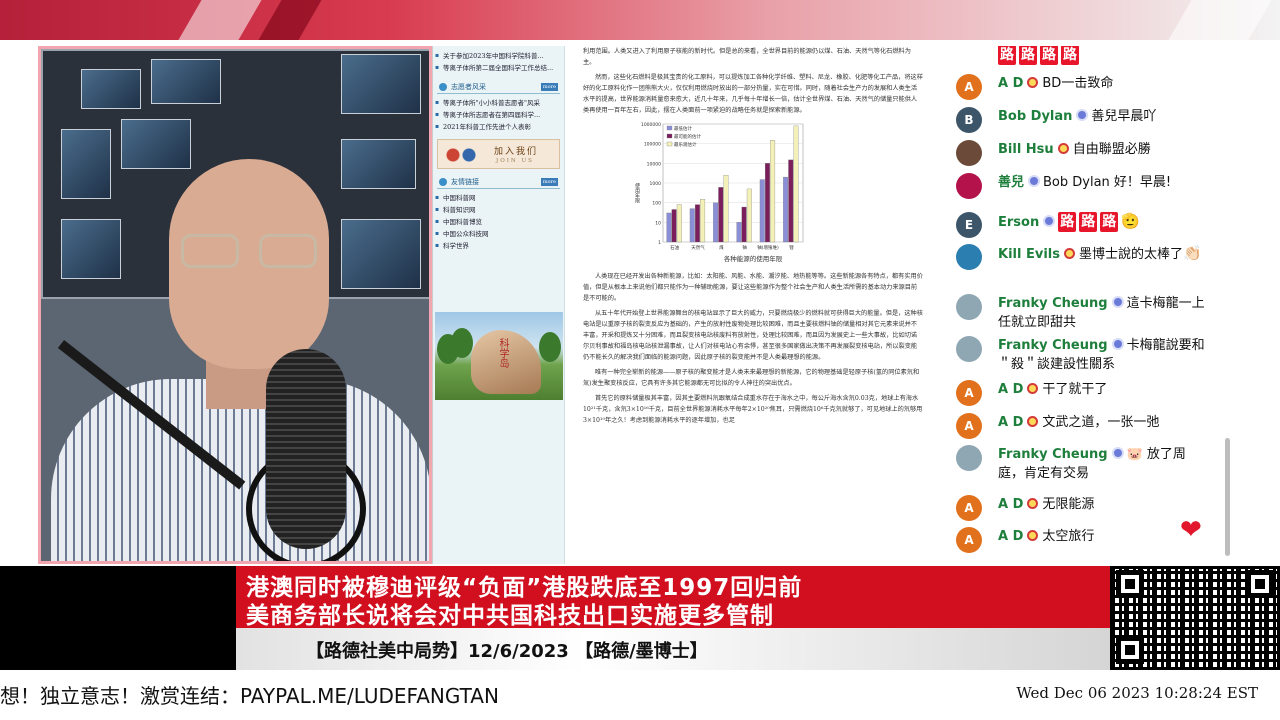 This screenshot has height=720, width=1280. Describe the element at coordinates (652, 145) in the screenshot. I see `y-tick-label: 100000` at that location.